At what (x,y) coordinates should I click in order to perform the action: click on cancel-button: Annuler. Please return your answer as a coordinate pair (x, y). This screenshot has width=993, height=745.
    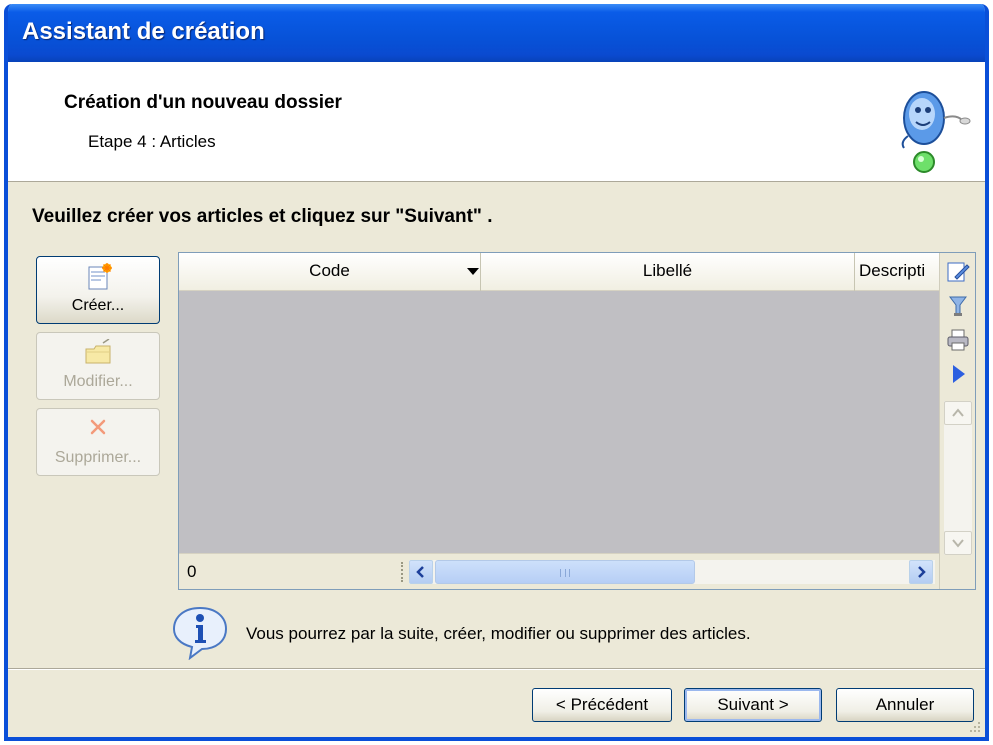
    Looking at the image, I should click on (905, 705).